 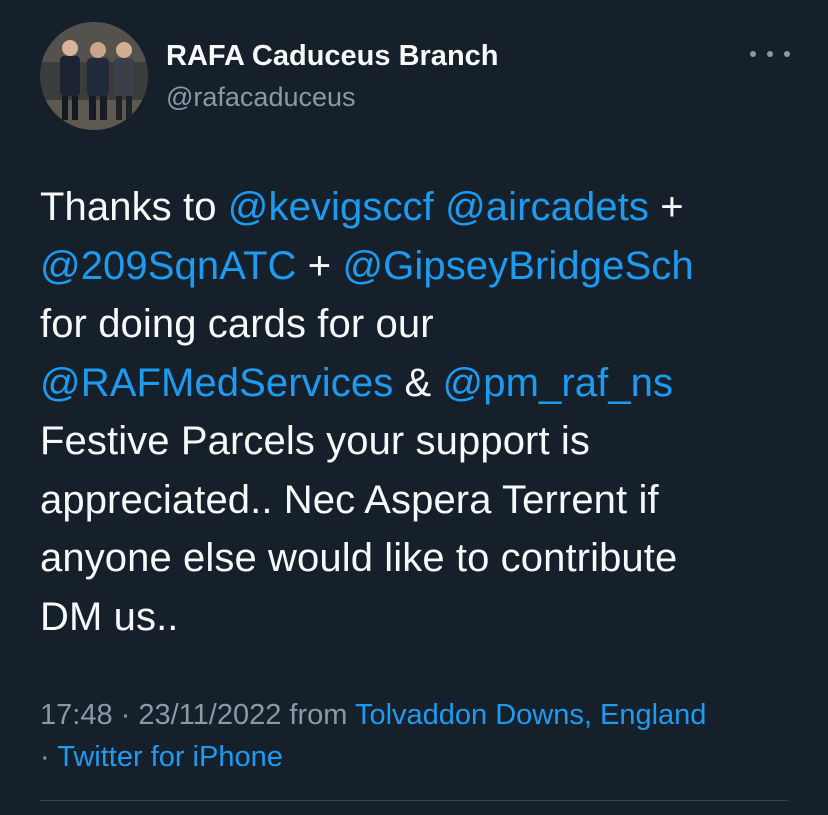 I want to click on tweet-line: for doing cards for our, so click(x=420, y=324).